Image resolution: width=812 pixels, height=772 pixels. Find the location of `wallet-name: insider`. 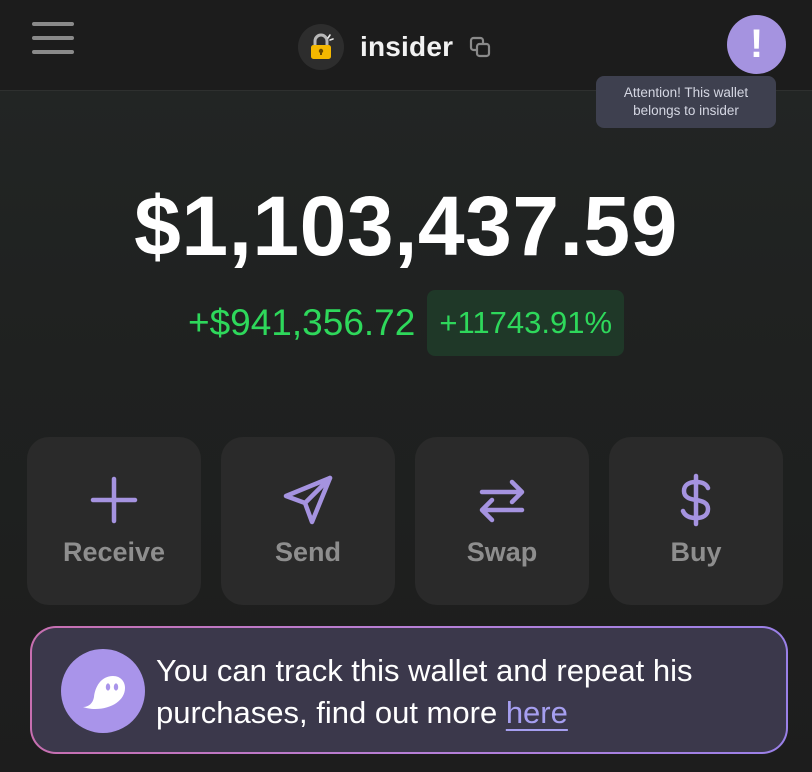

wallet-name: insider is located at coordinates (407, 46).